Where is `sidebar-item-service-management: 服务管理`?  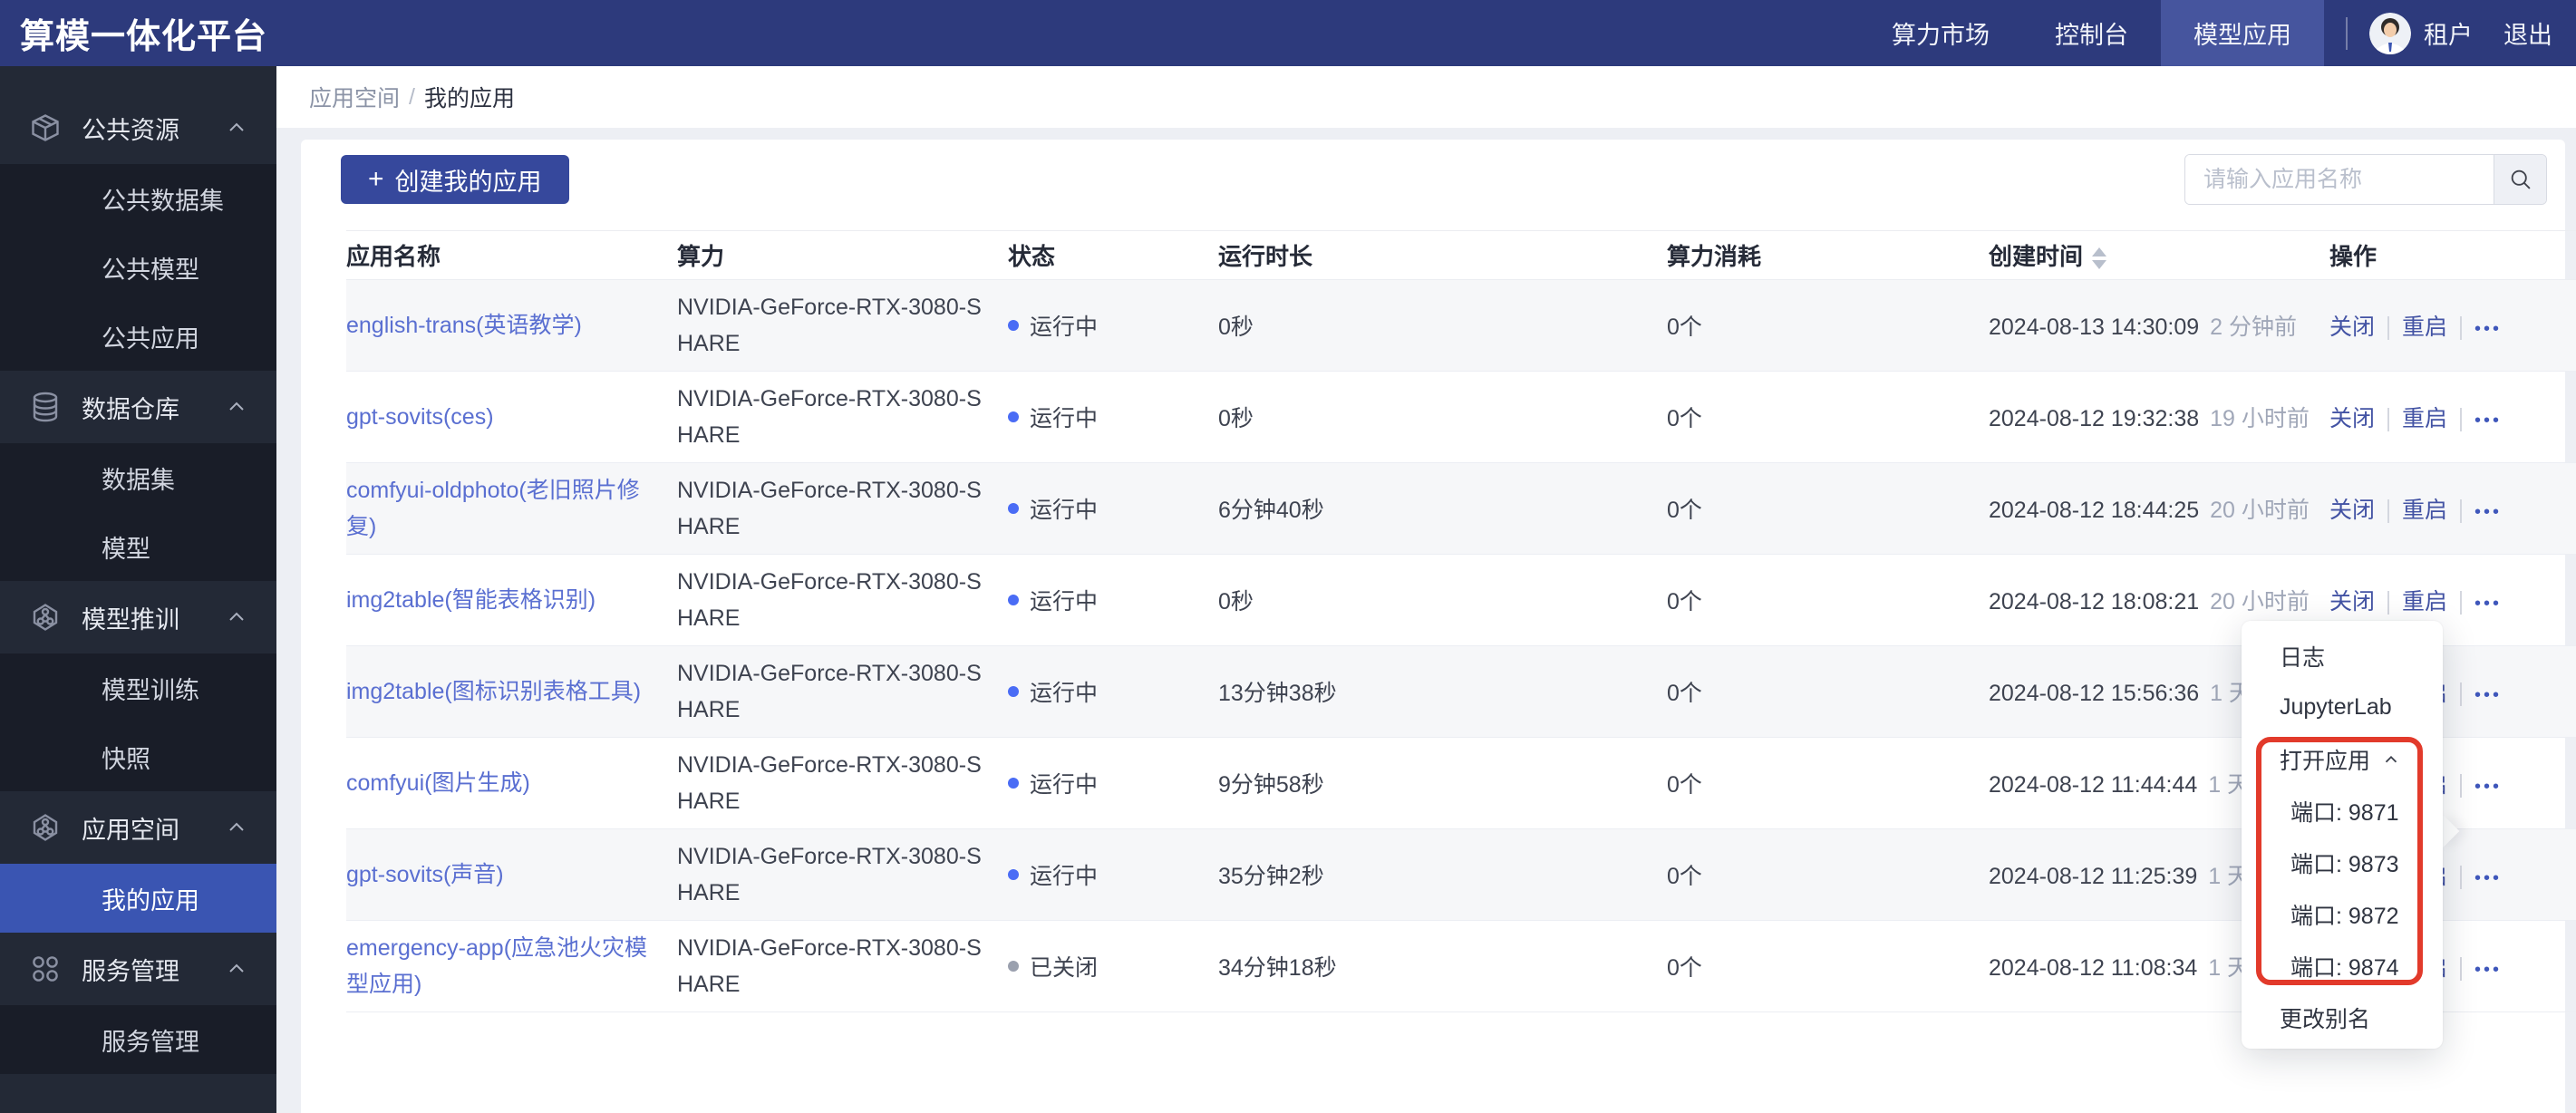
sidebar-item-service-management: 服务管理 is located at coordinates (138, 1039).